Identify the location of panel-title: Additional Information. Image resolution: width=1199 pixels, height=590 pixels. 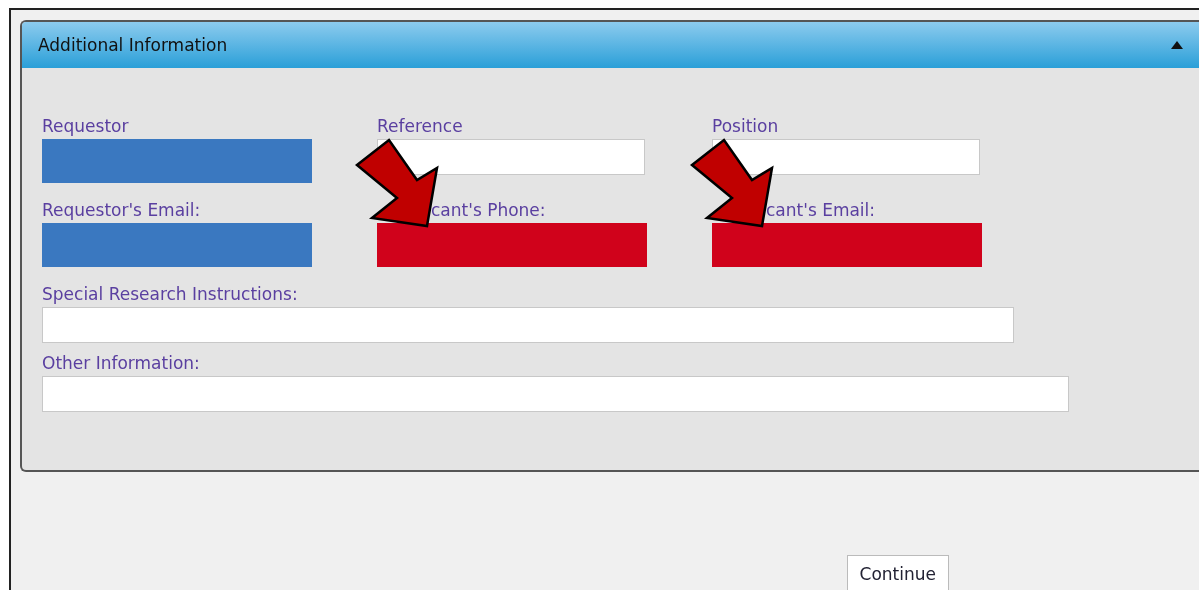
(133, 45).